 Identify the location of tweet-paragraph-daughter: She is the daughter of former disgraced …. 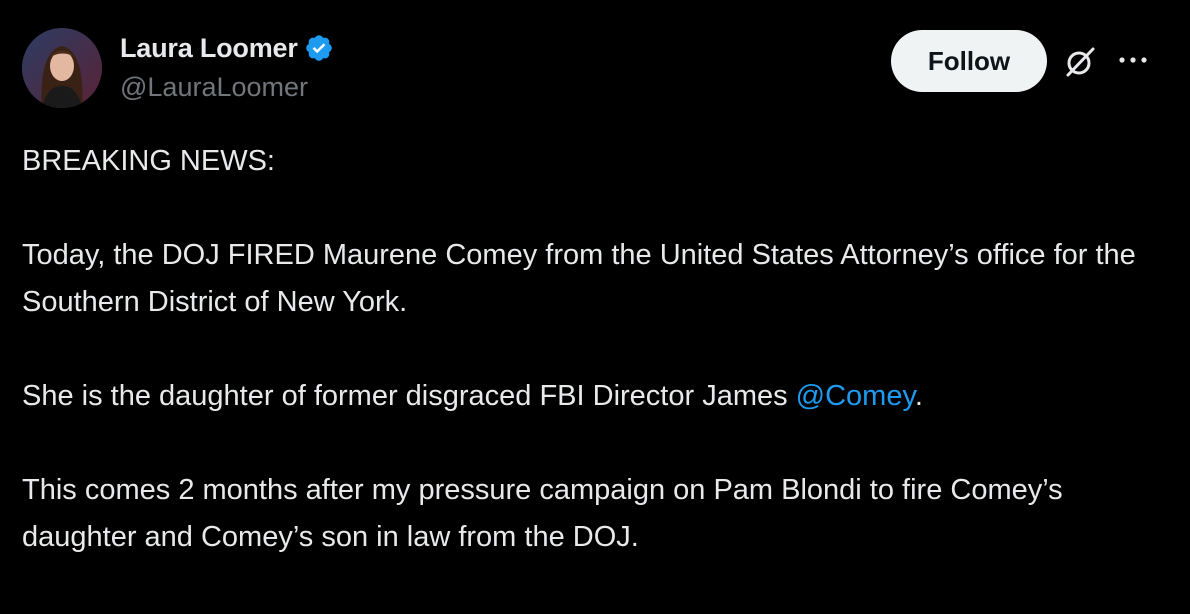
(597, 396).